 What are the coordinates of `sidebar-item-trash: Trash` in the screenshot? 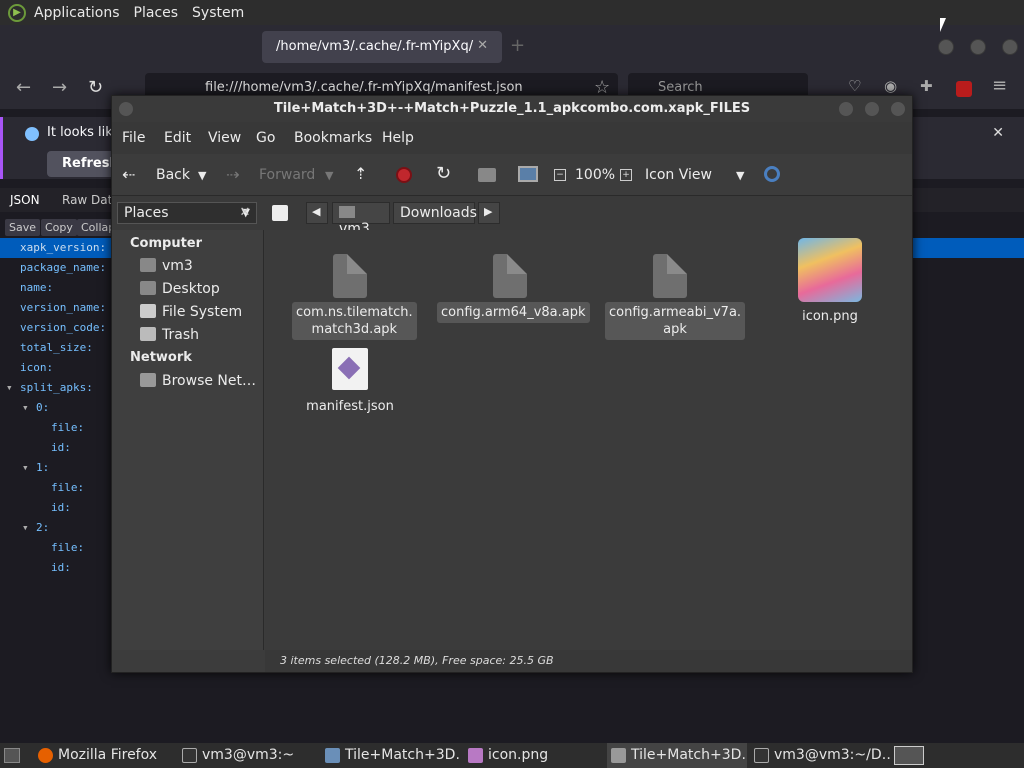 It's located at (169, 335).